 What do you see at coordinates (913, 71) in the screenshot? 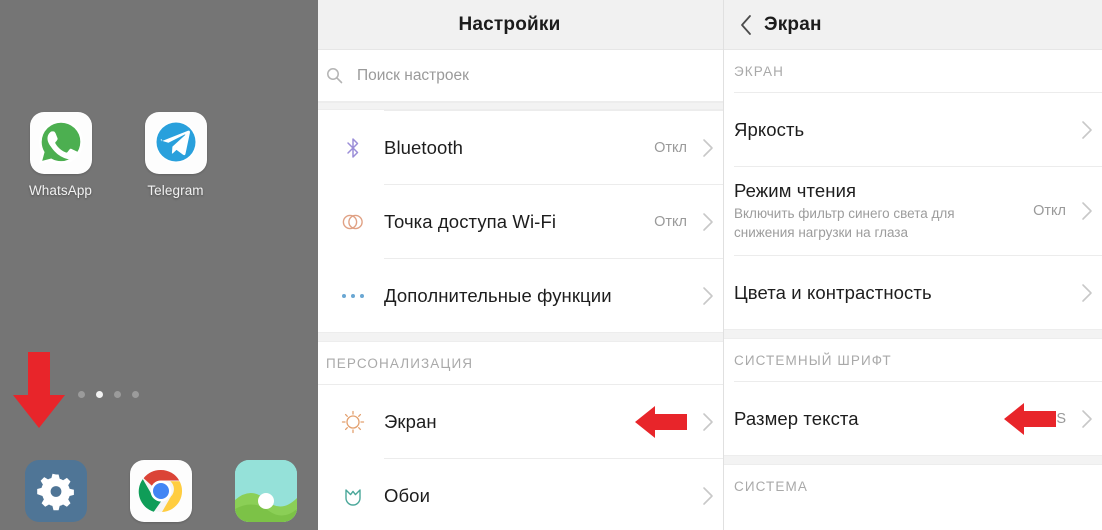
I see `display-section-header-screen: ЭКРАН` at bounding box center [913, 71].